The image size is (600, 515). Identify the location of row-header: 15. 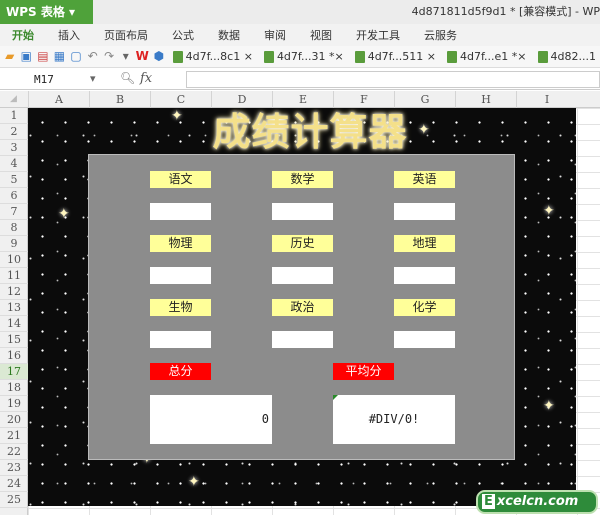
(14, 340).